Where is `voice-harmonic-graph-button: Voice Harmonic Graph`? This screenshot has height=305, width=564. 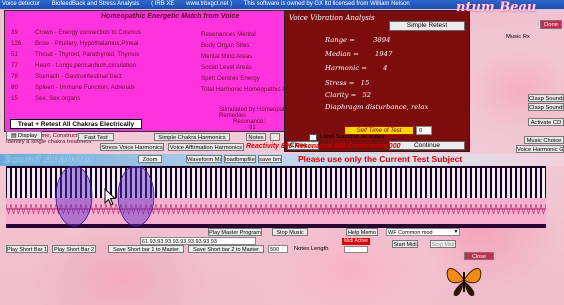 voice-harmonic-graph-button: Voice Harmonic Graph is located at coordinates (540, 149).